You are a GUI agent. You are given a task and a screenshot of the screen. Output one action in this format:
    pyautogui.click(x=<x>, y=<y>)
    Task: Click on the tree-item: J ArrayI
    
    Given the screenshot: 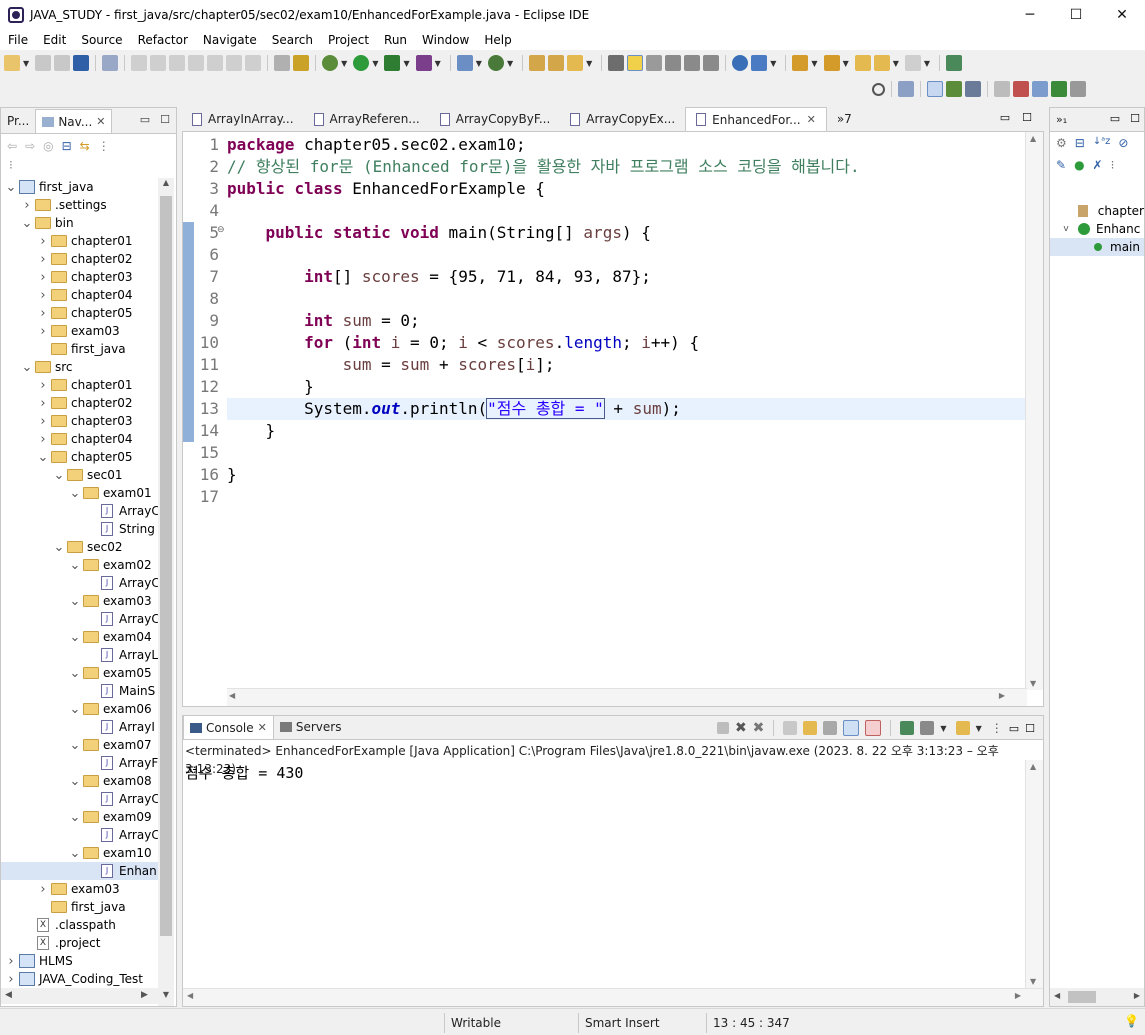 What is the action you would take?
    pyautogui.click(x=87, y=727)
    